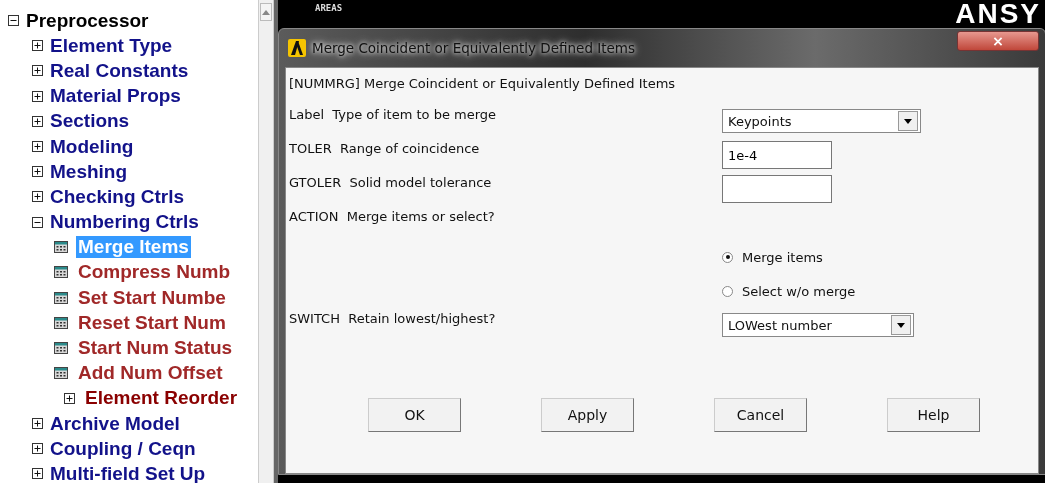  Describe the element at coordinates (266, 241) in the screenshot. I see `scrollbar` at that location.